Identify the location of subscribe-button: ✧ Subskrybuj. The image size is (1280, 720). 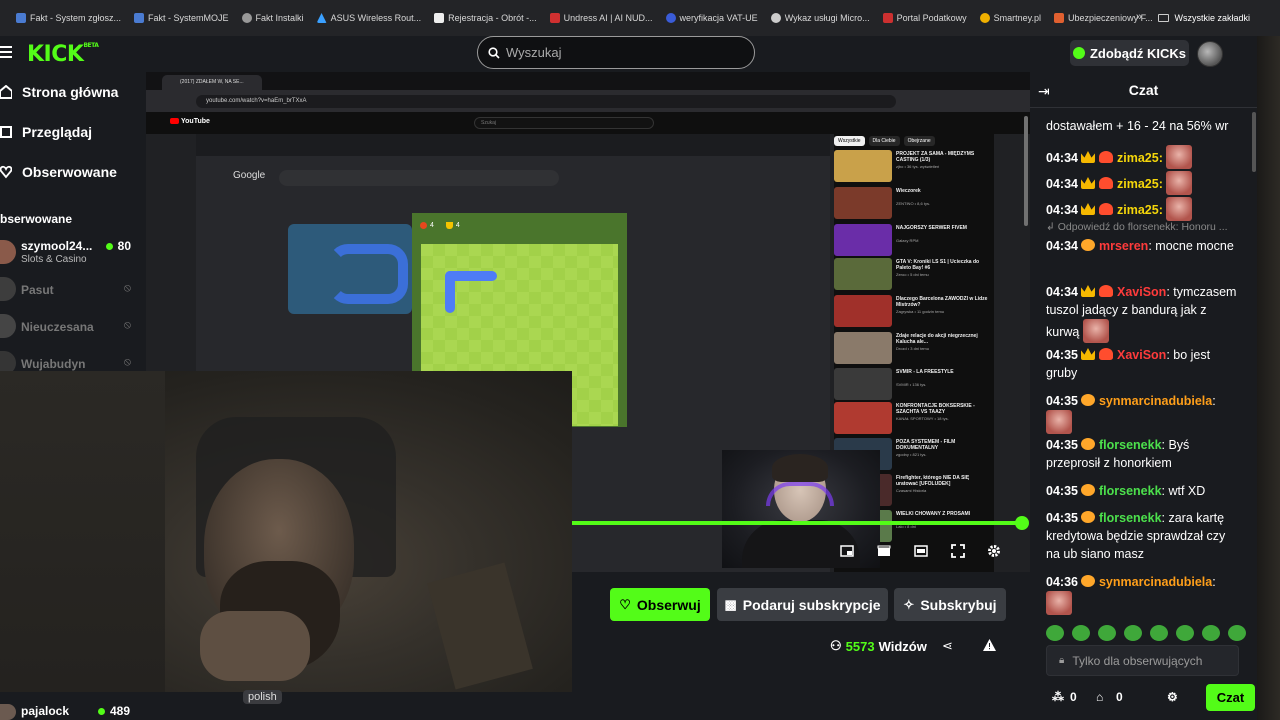
(950, 604).